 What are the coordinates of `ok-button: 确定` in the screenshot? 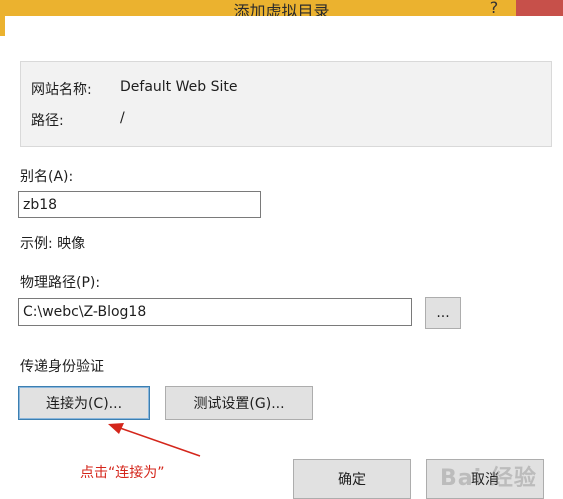 It's located at (352, 479).